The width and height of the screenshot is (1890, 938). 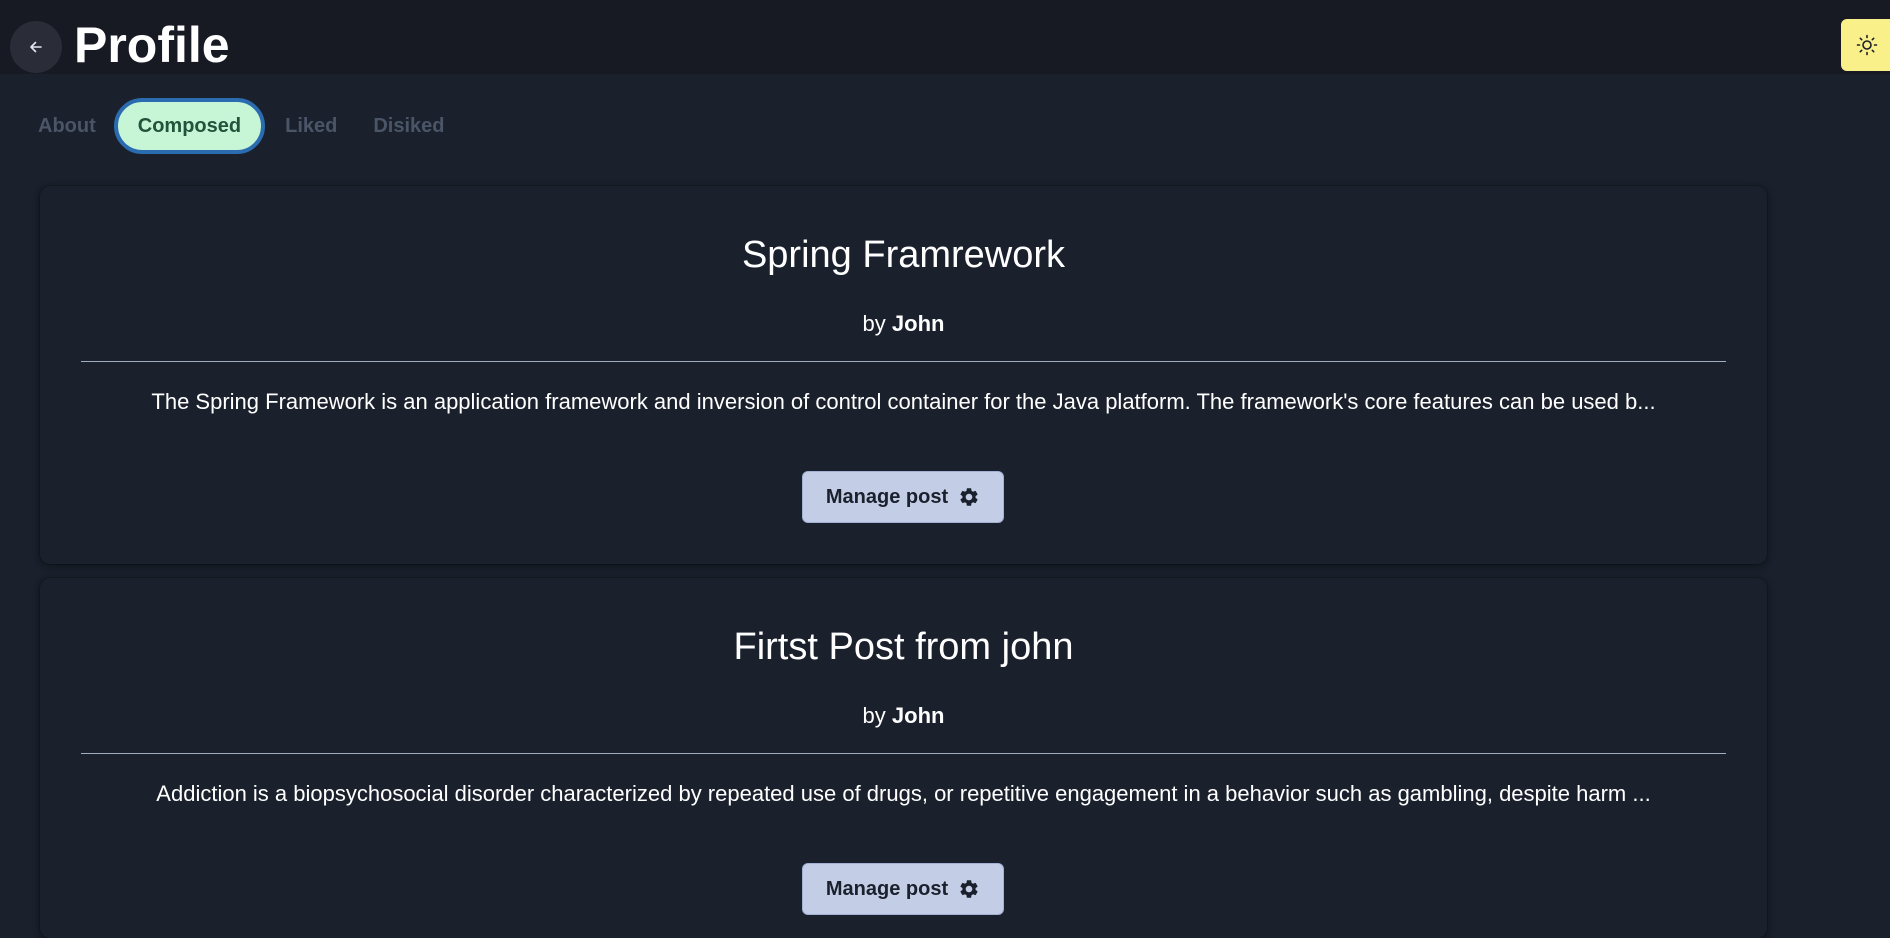 I want to click on post-title: Spring Framrework, so click(x=903, y=255).